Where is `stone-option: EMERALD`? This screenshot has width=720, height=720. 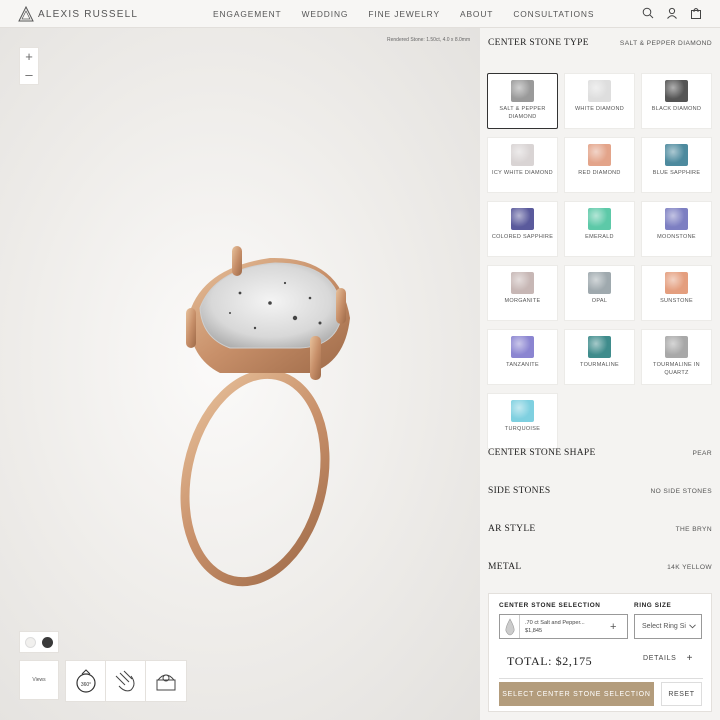 stone-option: EMERALD is located at coordinates (599, 229).